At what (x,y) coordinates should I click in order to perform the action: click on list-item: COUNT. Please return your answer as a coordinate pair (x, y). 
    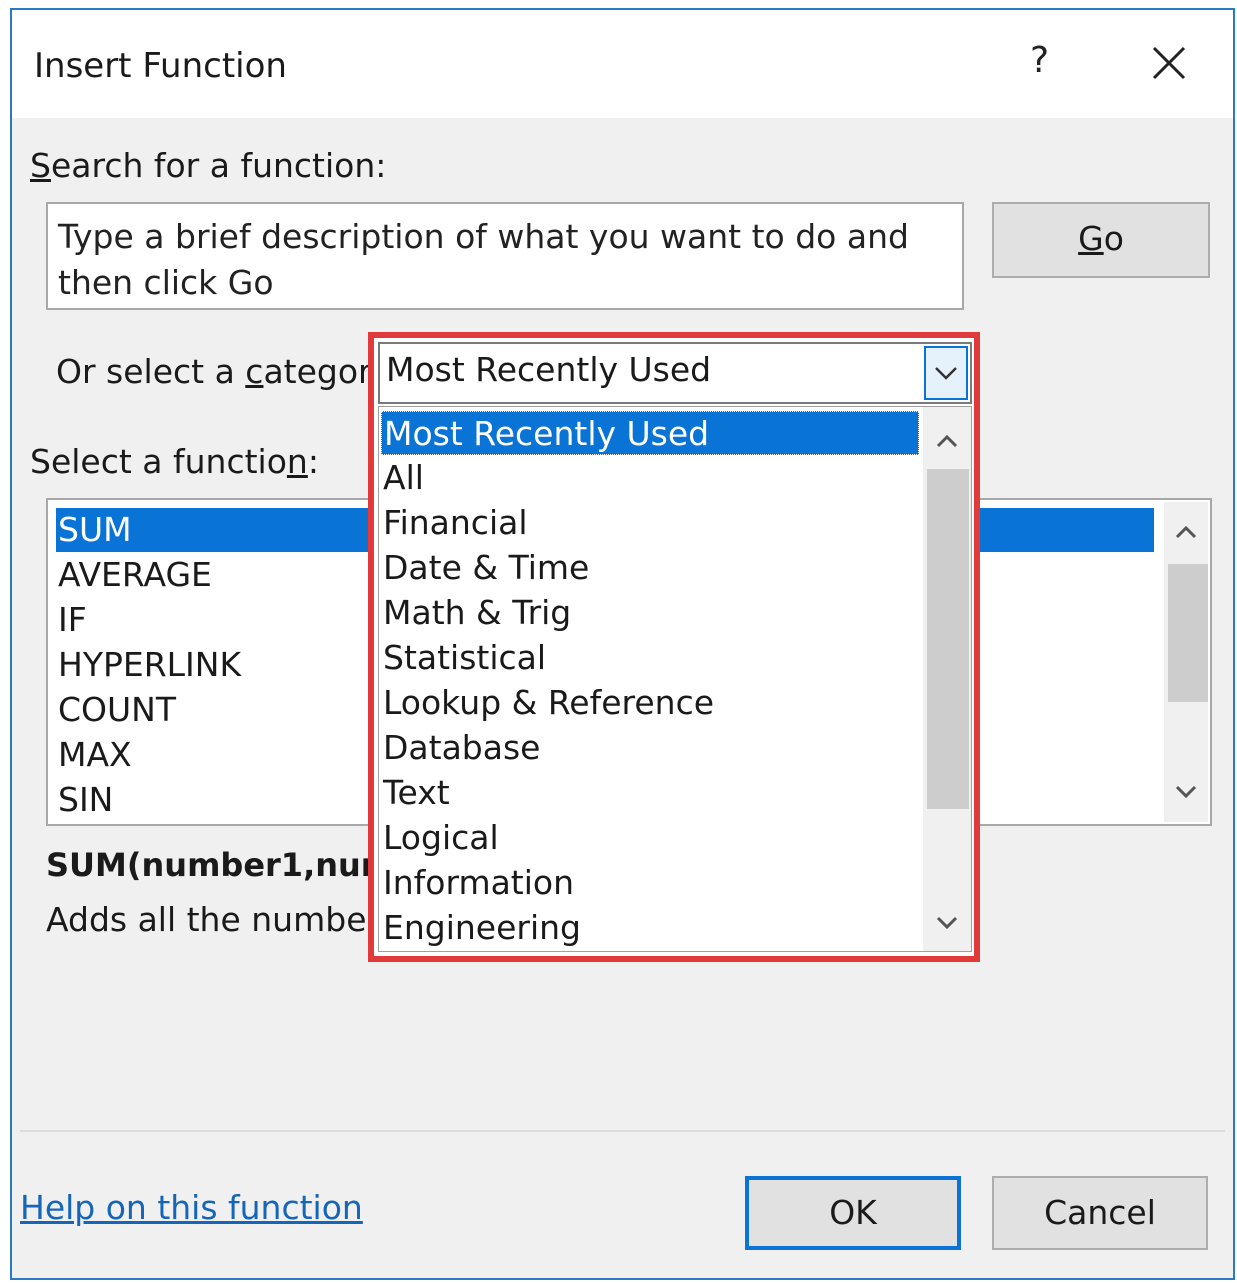
    Looking at the image, I should click on (116, 710).